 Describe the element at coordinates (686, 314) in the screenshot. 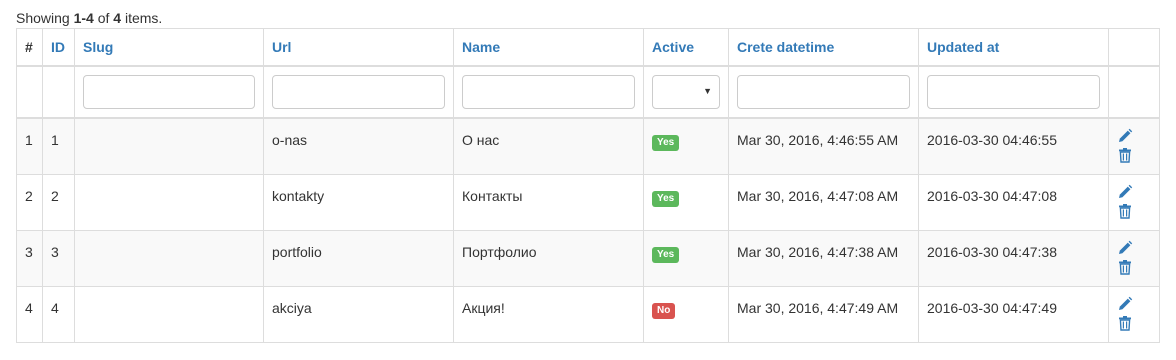

I see `row-active: No` at that location.